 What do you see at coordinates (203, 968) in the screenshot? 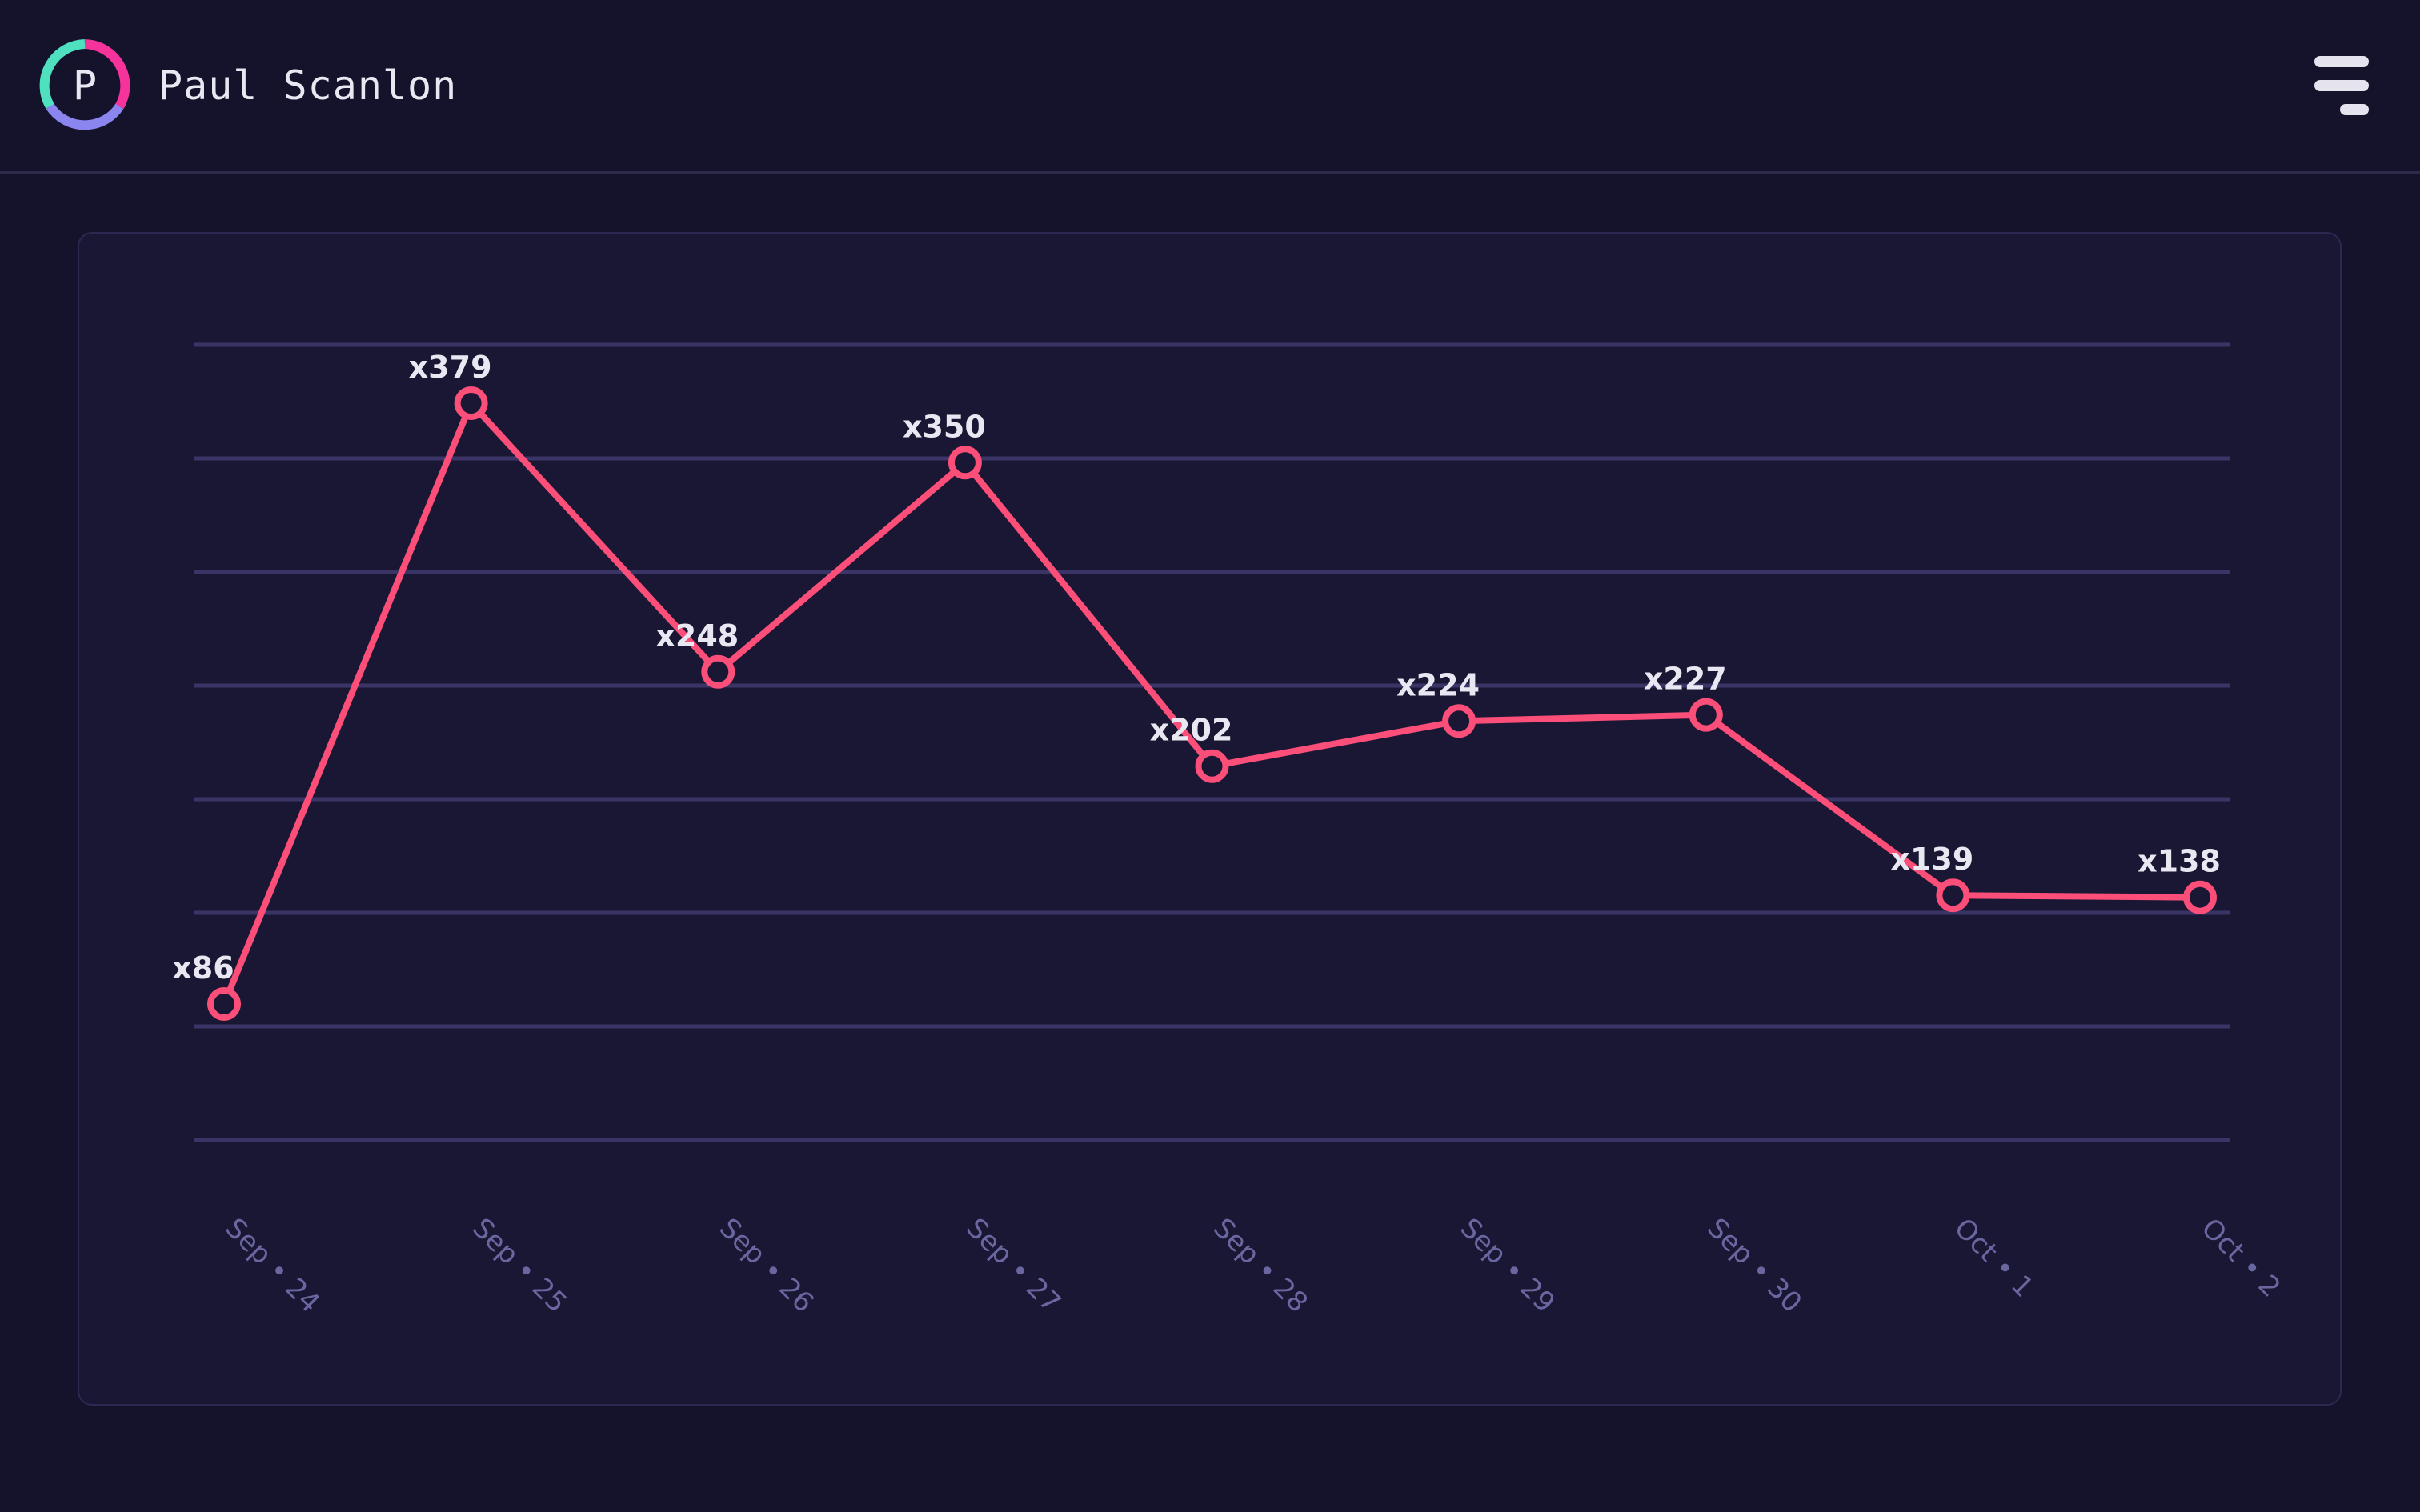
I see `data-point-value-label: x86` at bounding box center [203, 968].